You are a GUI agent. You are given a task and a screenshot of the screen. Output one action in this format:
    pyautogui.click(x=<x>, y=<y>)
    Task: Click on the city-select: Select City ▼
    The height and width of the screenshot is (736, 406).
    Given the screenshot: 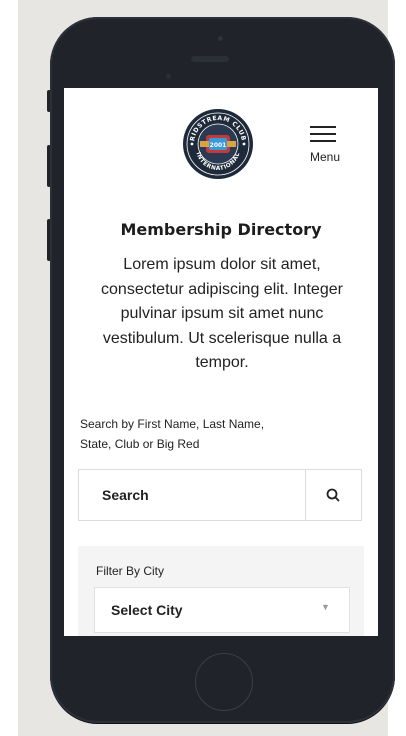 What is the action you would take?
    pyautogui.click(x=222, y=610)
    